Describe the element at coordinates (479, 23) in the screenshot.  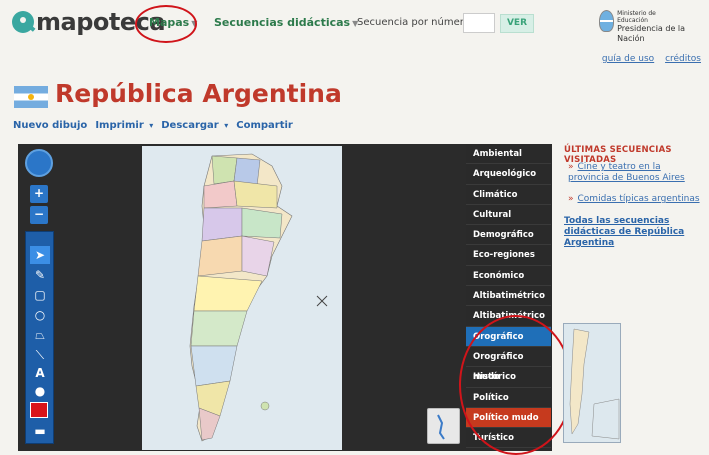
I see `seq-number-input` at that location.